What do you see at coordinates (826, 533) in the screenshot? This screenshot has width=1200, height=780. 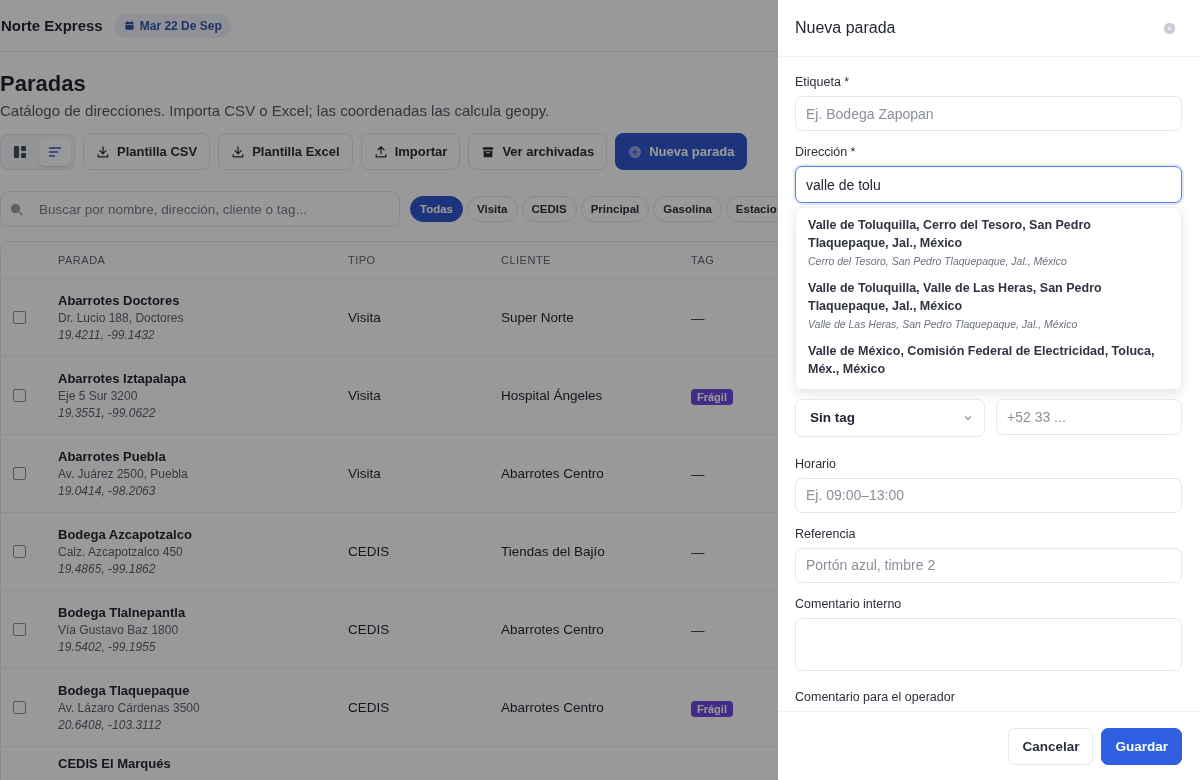 I see `field-label: Referencia` at bounding box center [826, 533].